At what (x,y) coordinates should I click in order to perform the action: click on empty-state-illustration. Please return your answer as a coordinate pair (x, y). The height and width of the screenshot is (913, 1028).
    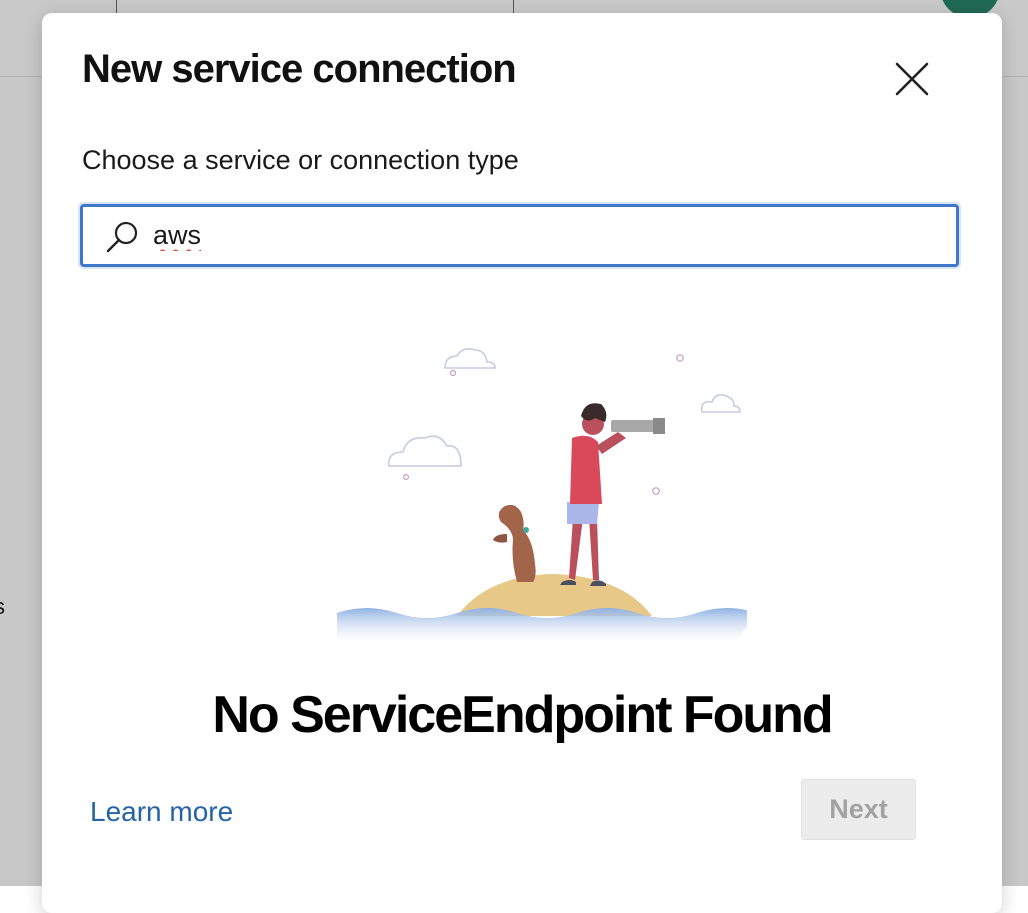
    Looking at the image, I should click on (542, 494).